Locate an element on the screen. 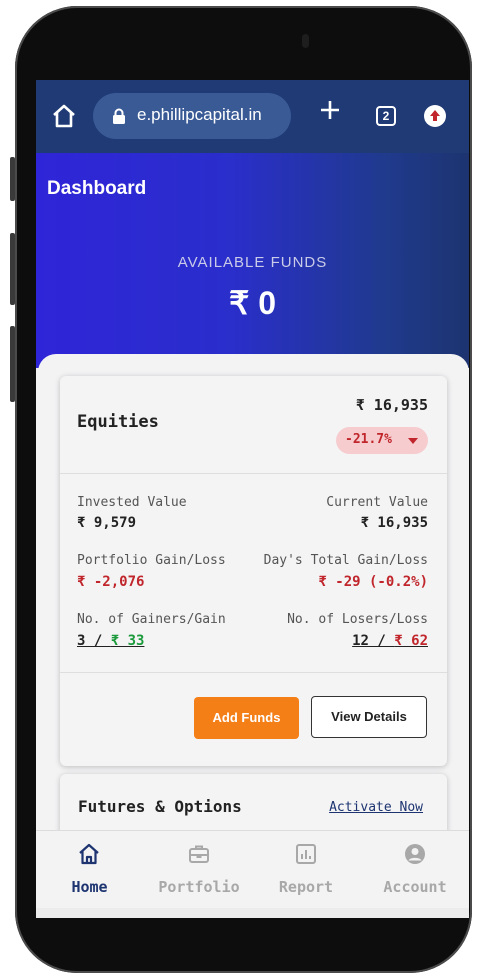  caret-down-icon is located at coordinates (413, 441).